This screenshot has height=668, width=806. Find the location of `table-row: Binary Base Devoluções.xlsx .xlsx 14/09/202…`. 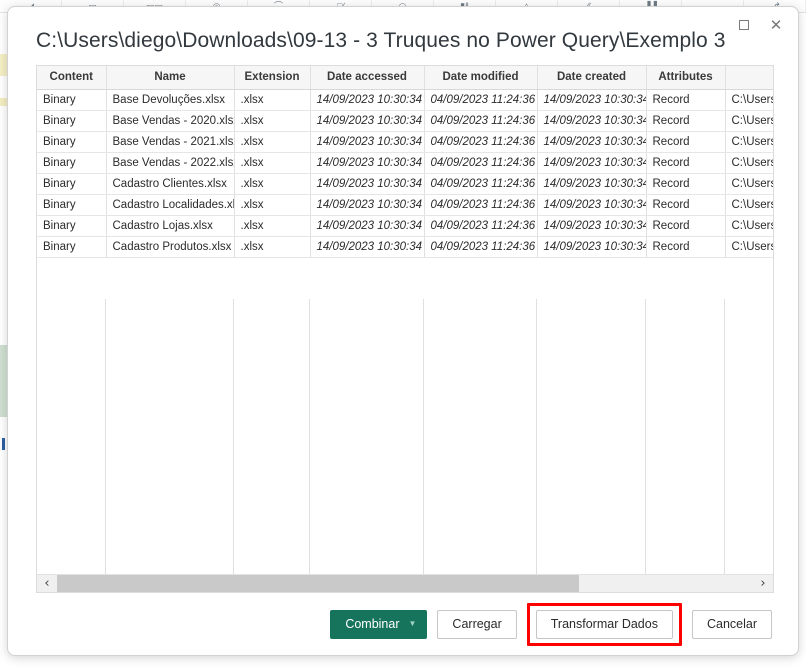

table-row: Binary Base Devoluções.xlsx .xlsx 14/09/202… is located at coordinates (405, 100).